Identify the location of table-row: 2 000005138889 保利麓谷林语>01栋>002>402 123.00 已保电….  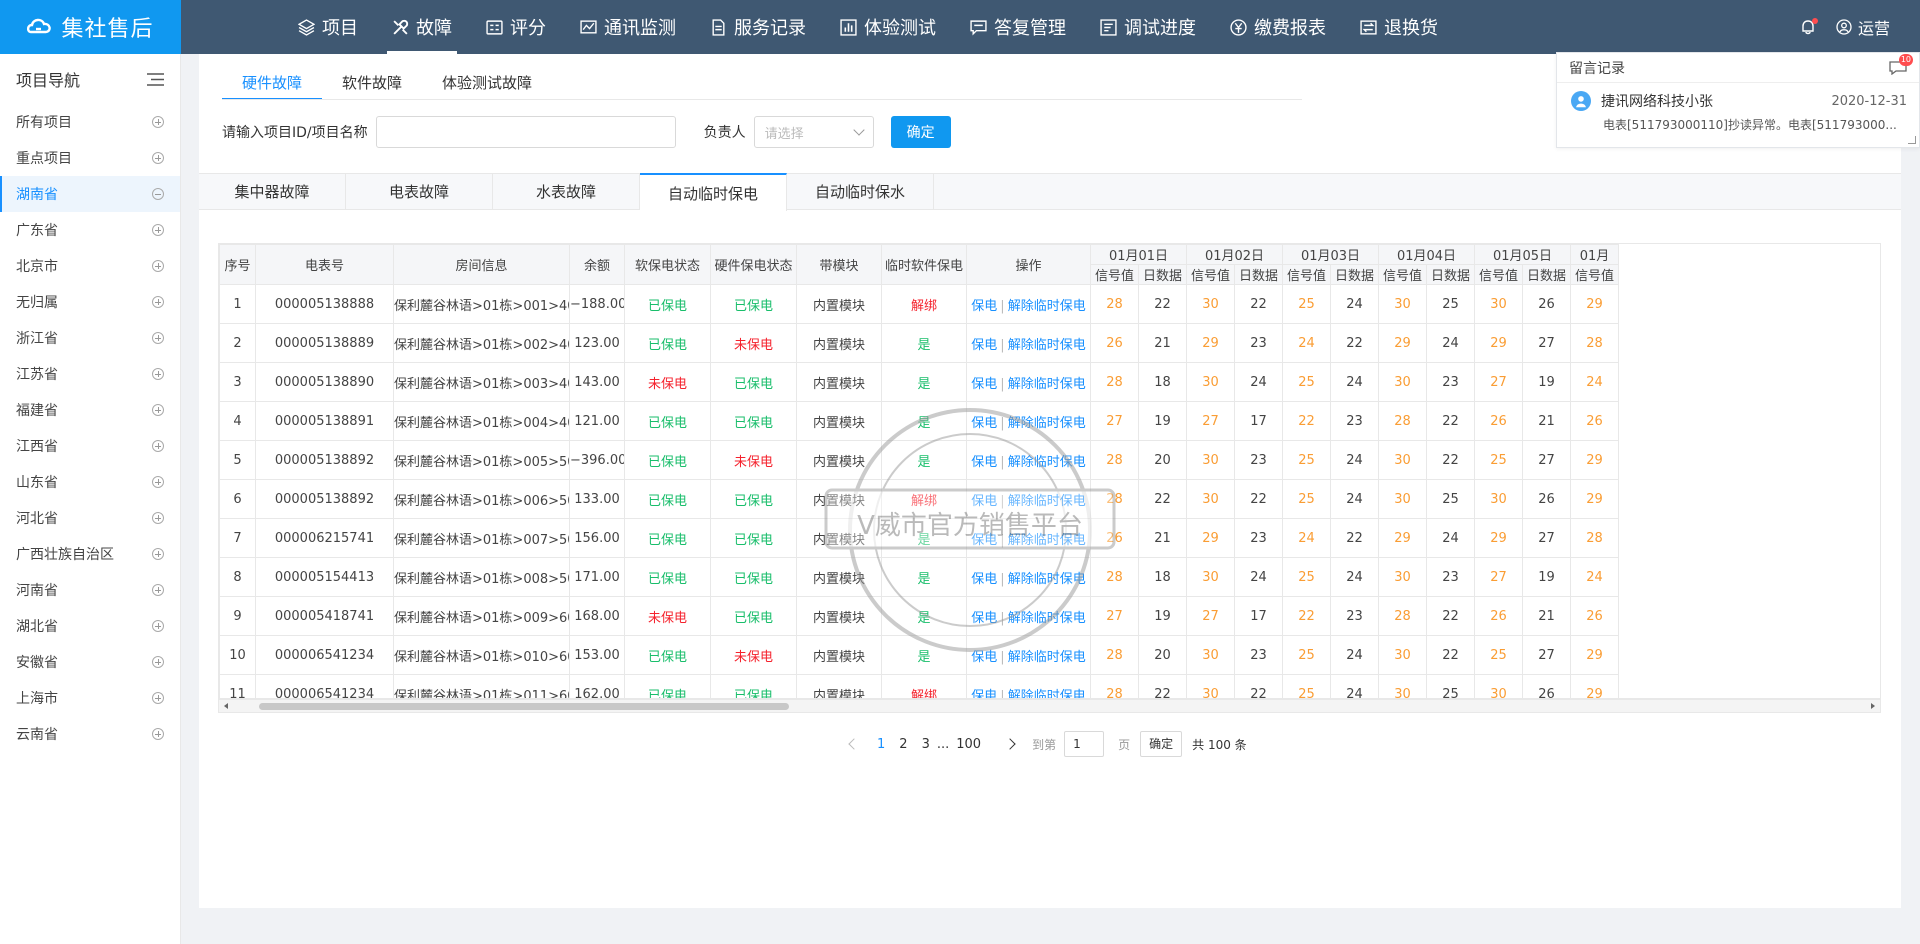
(919, 343).